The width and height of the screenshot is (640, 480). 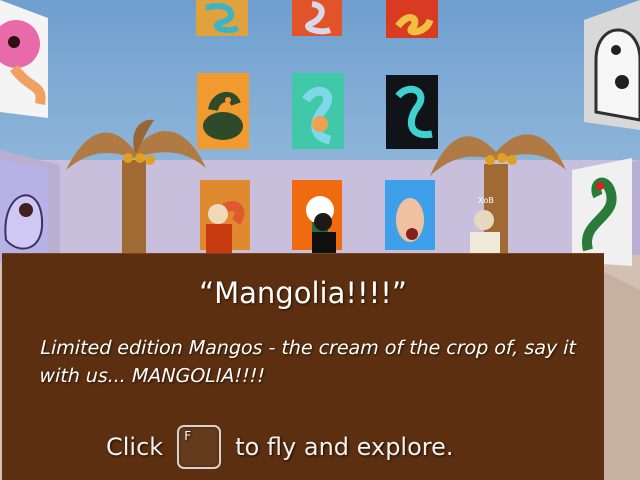 What do you see at coordinates (135, 447) in the screenshot?
I see `fly-instruction-prefix: Click` at bounding box center [135, 447].